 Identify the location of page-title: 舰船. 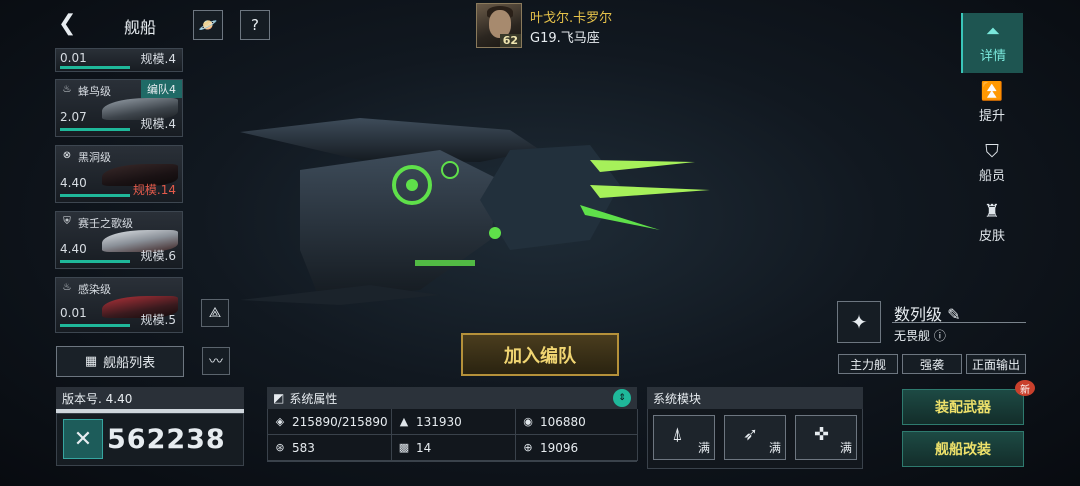
(140, 27).